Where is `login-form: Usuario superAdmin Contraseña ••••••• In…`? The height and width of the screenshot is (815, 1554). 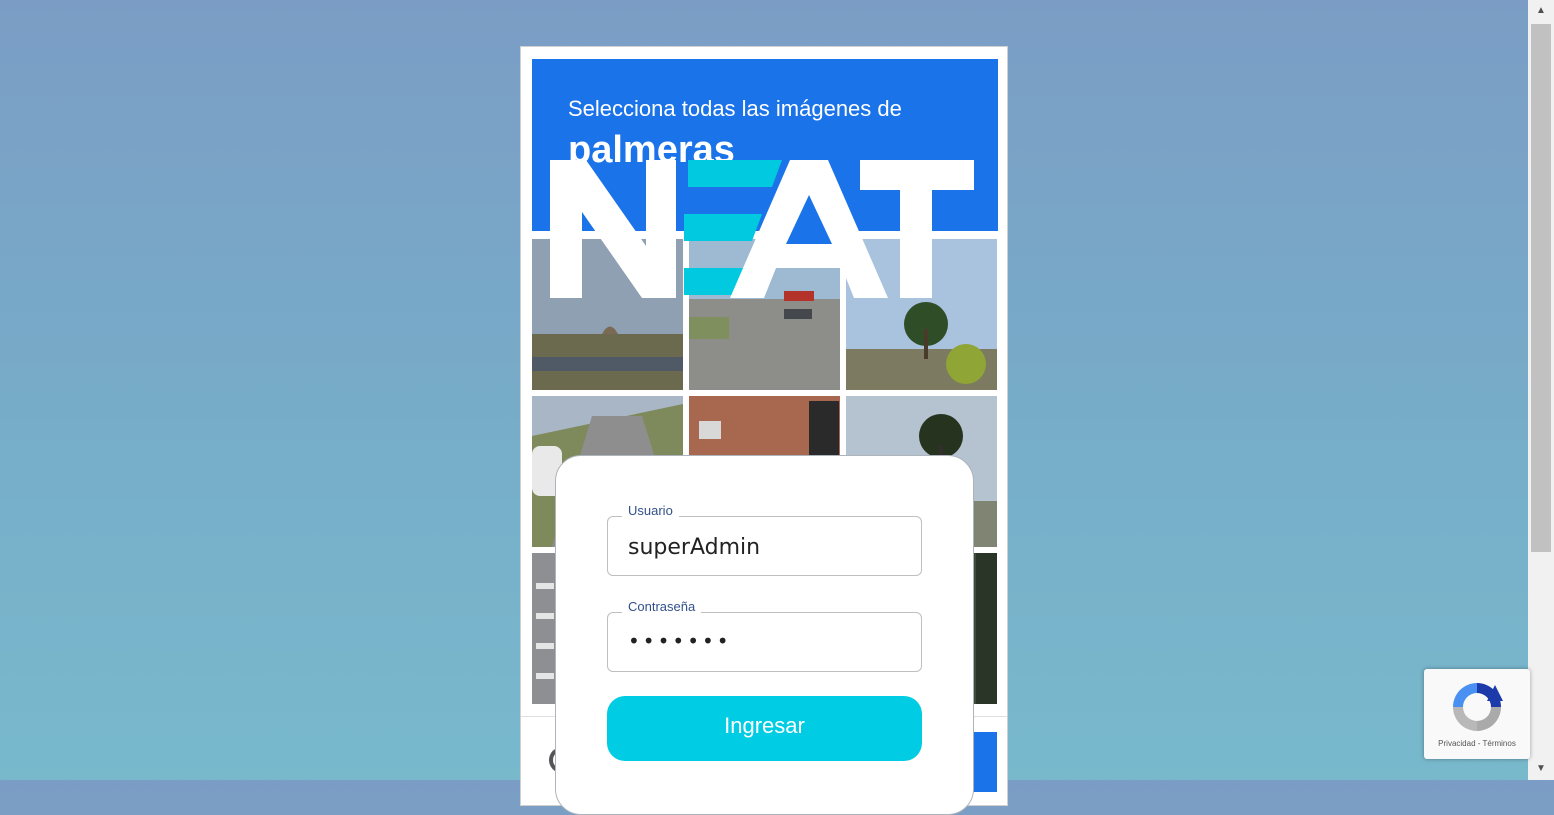 login-form: Usuario superAdmin Contraseña ••••••• In… is located at coordinates (764, 635).